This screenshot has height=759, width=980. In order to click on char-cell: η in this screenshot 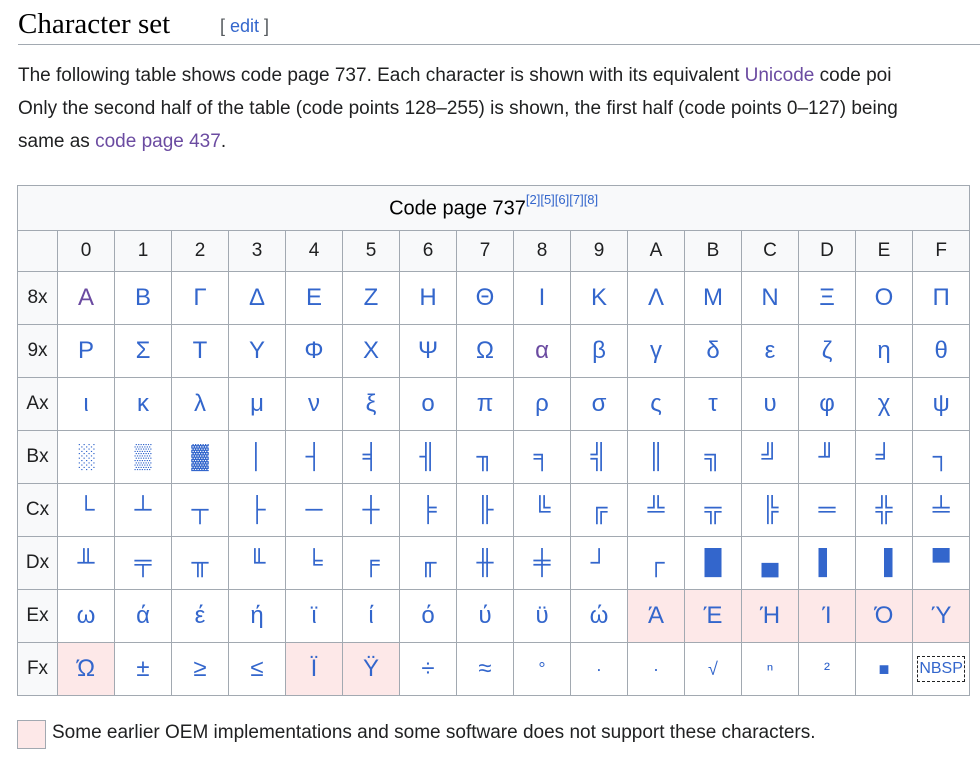, I will do `click(884, 351)`.